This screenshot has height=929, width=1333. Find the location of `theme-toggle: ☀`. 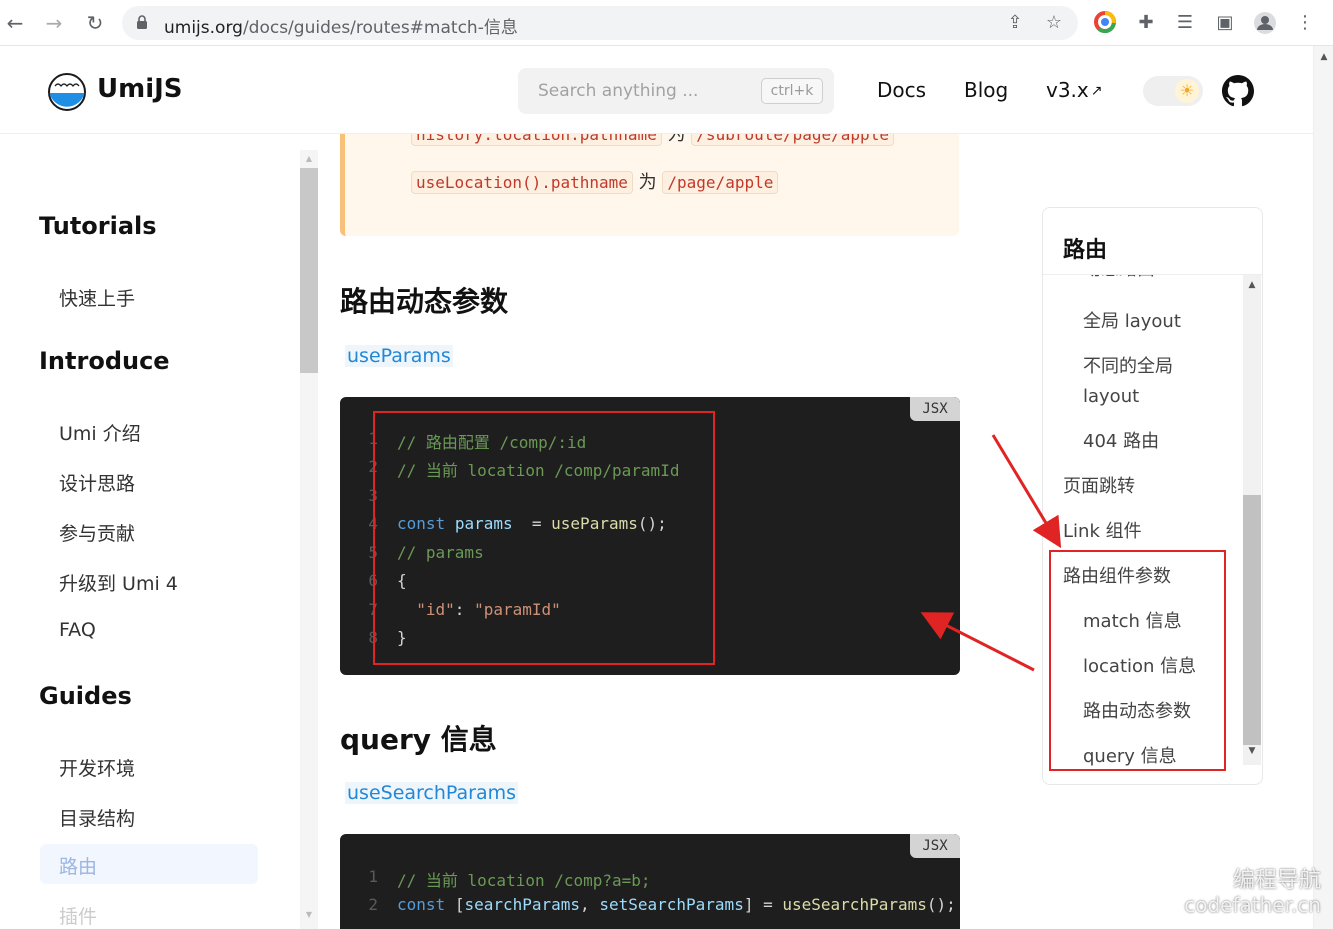

theme-toggle: ☀ is located at coordinates (1173, 91).